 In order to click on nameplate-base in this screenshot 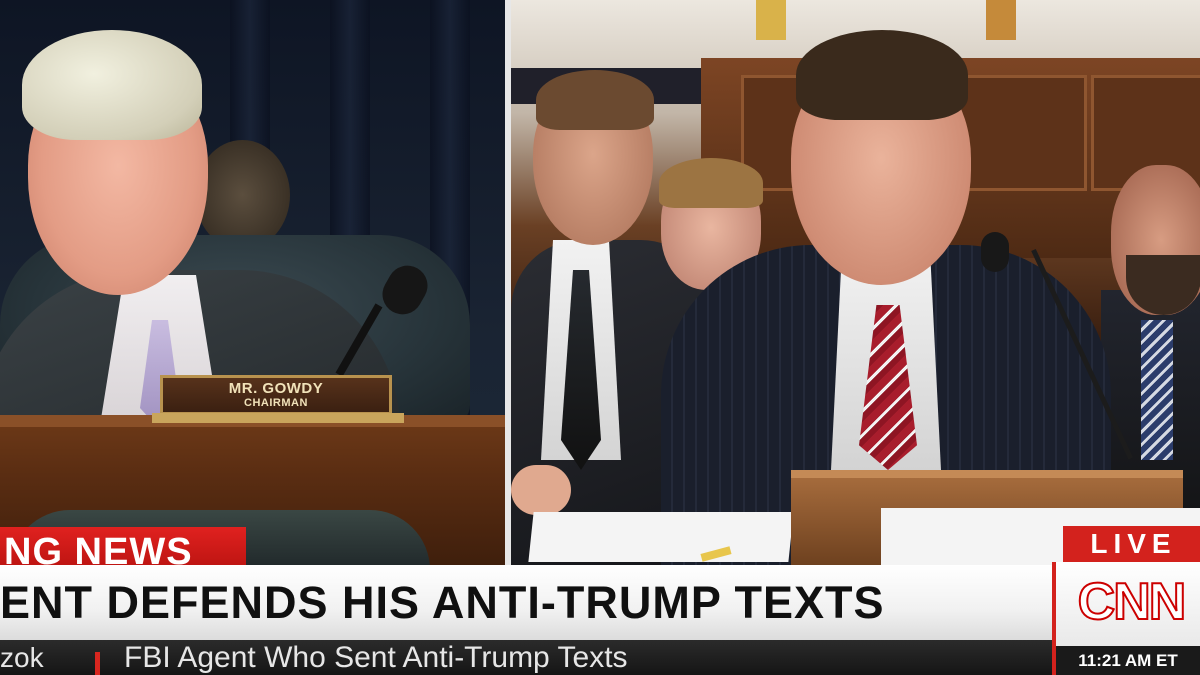, I will do `click(278, 418)`.